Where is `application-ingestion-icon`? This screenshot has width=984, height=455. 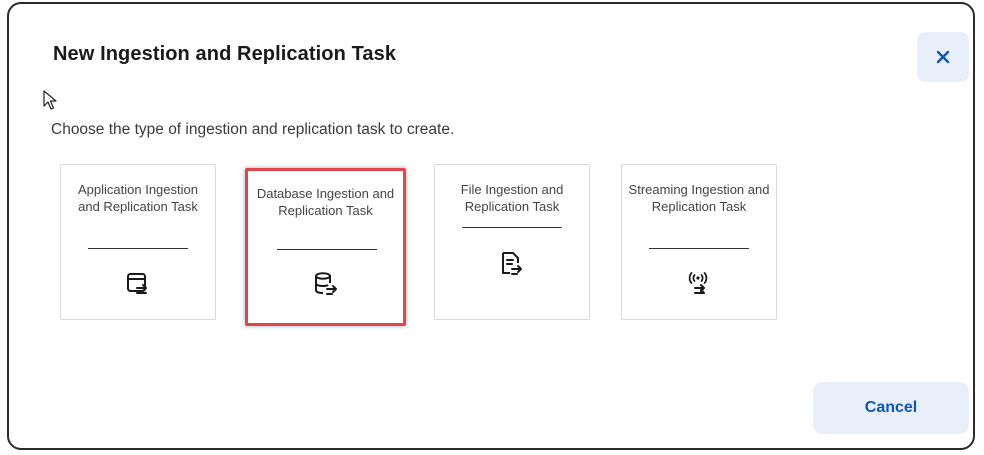
application-ingestion-icon is located at coordinates (137, 283).